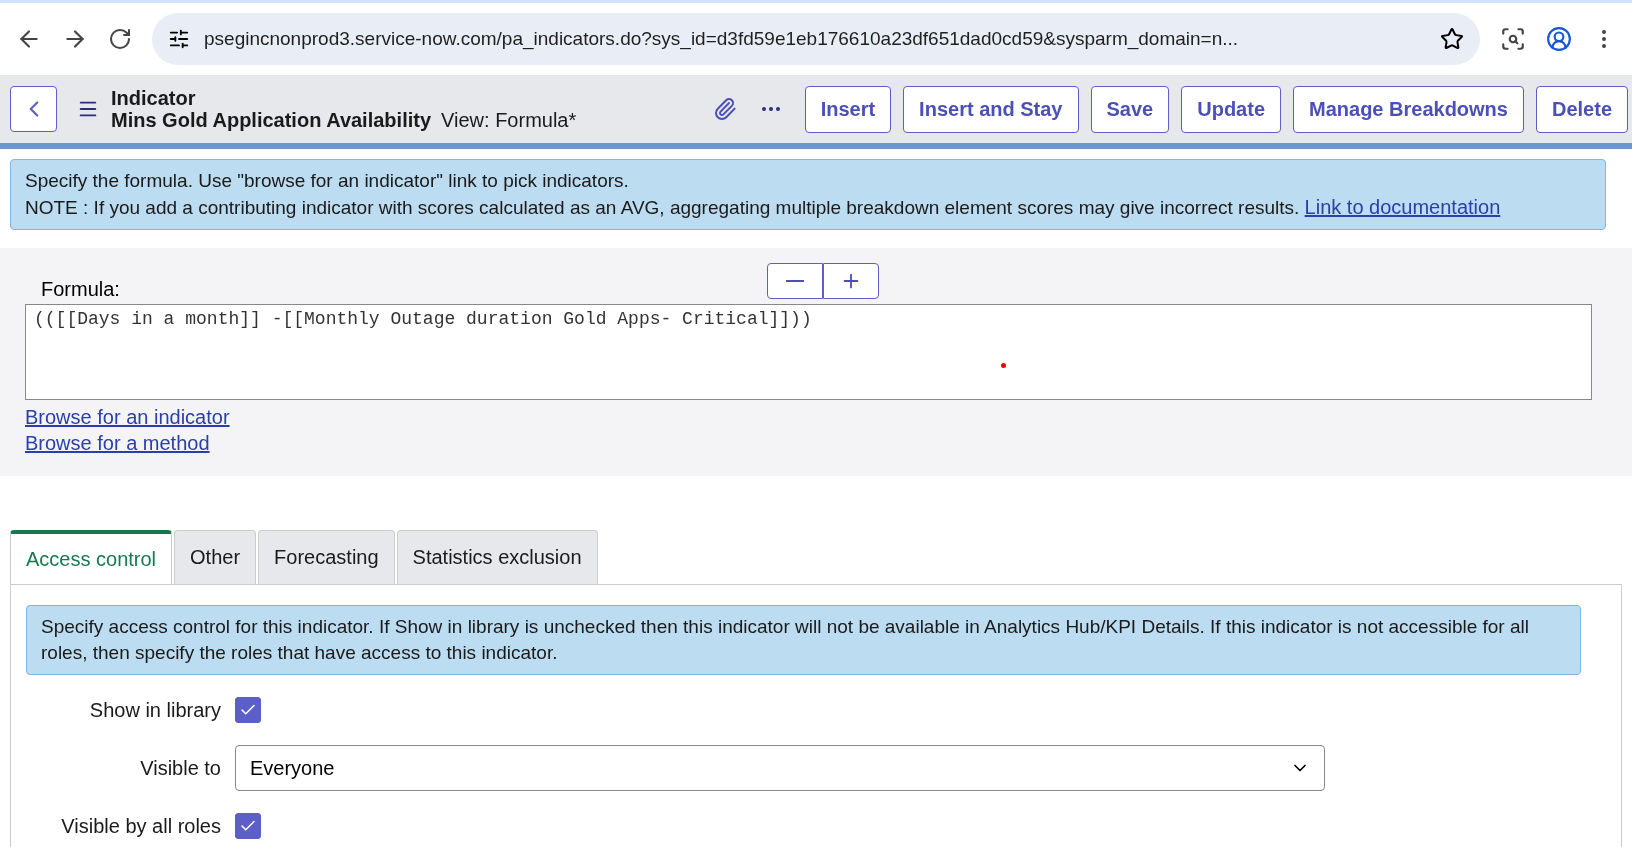  What do you see at coordinates (724, 109) in the screenshot?
I see `paperclip-icon` at bounding box center [724, 109].